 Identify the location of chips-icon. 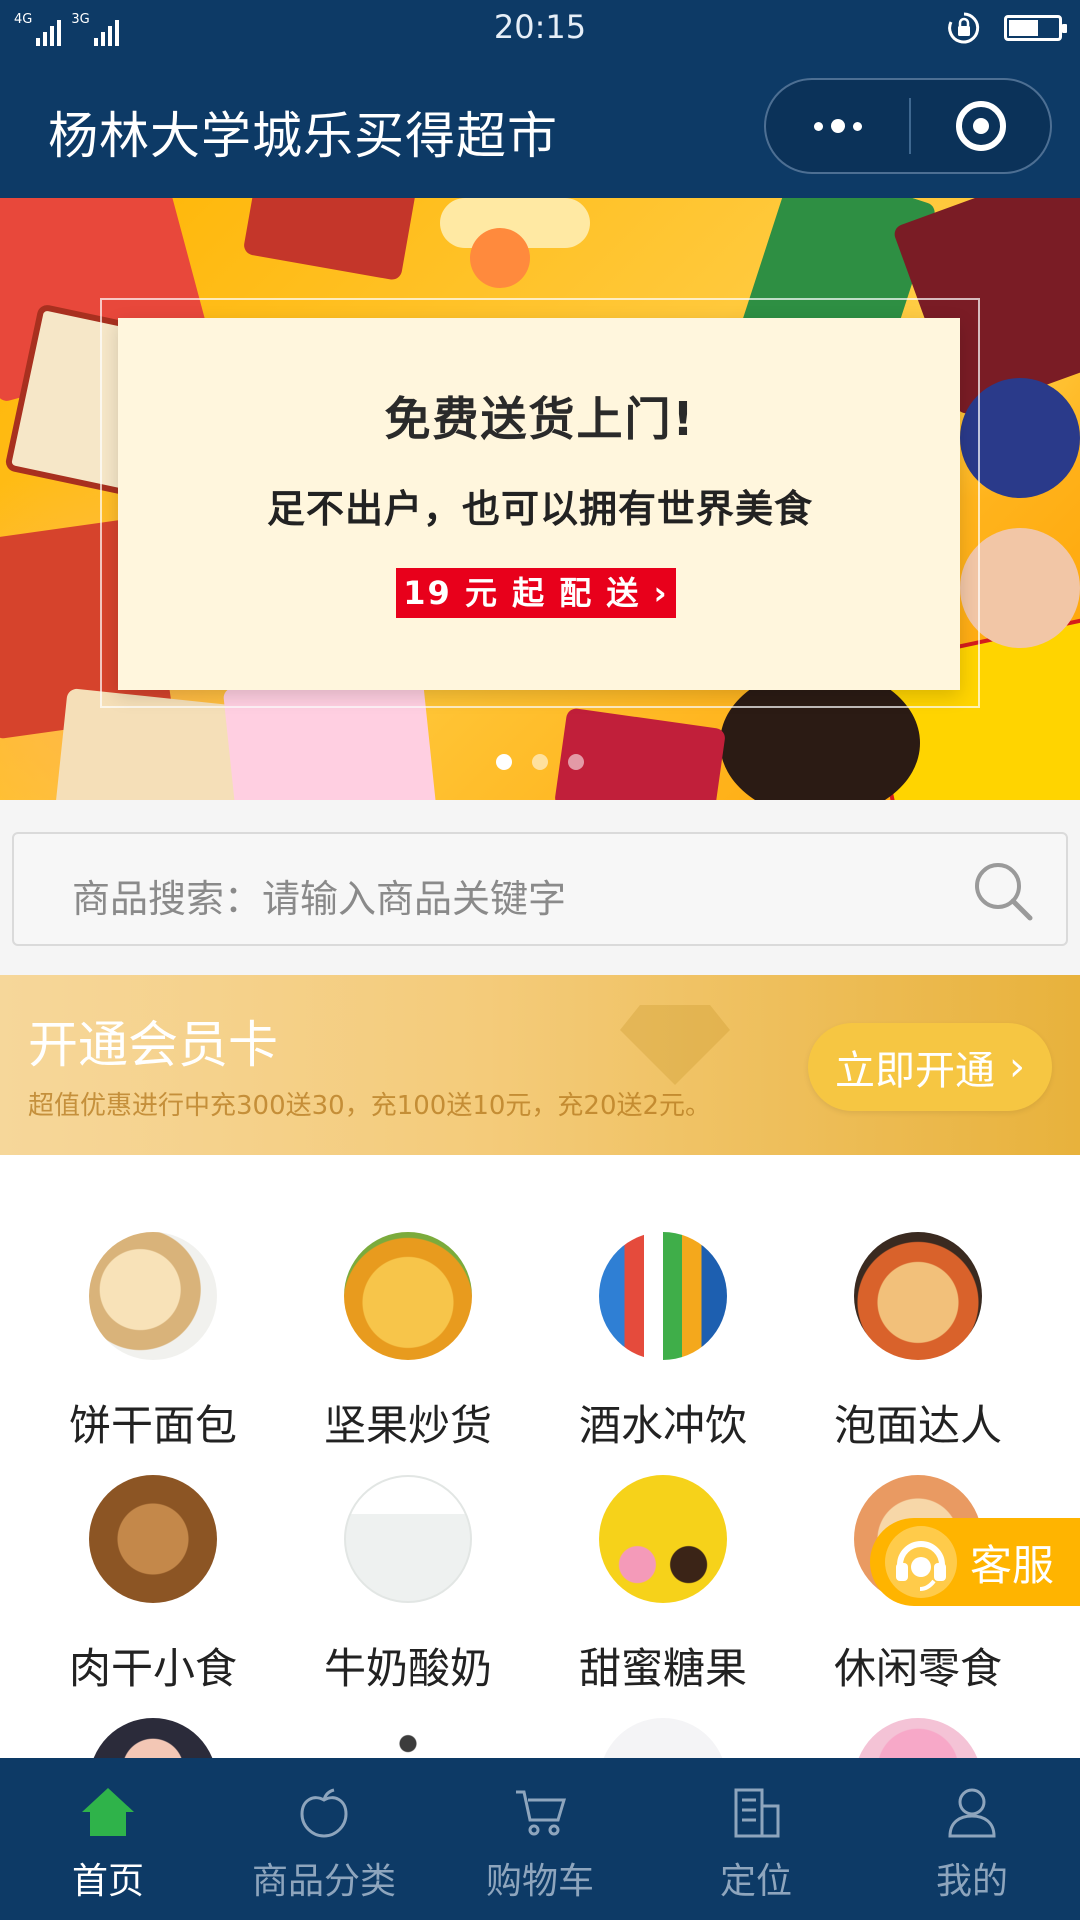
(408, 1296).